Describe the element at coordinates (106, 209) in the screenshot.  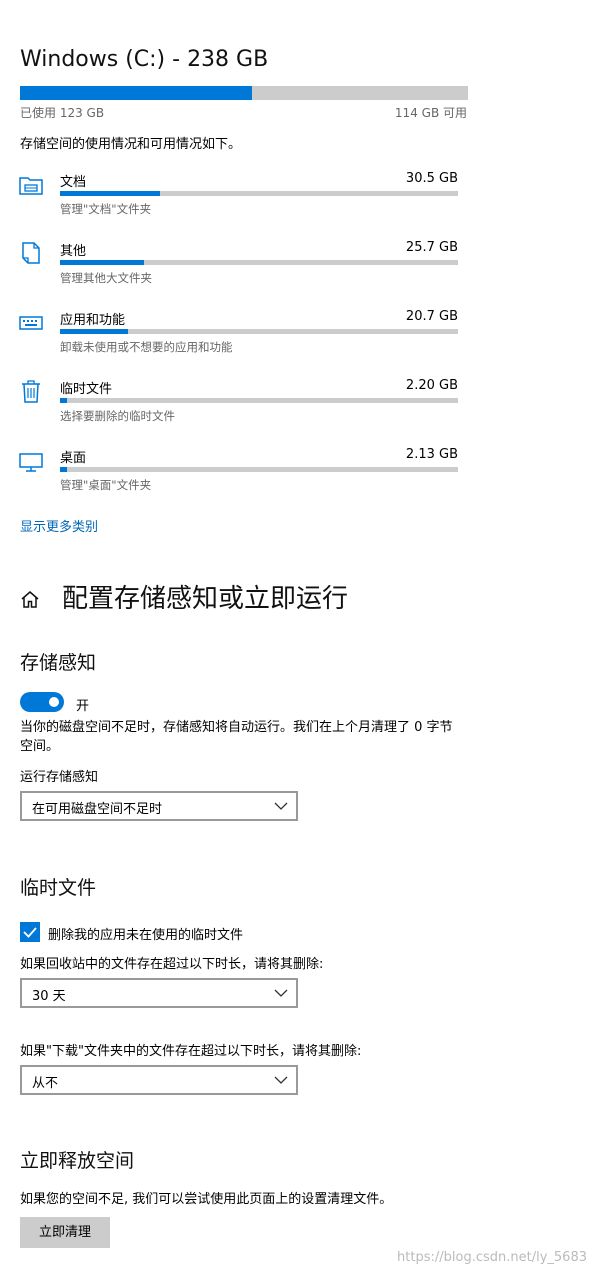
I see `category-desc: 管理"文档"文件夹` at that location.